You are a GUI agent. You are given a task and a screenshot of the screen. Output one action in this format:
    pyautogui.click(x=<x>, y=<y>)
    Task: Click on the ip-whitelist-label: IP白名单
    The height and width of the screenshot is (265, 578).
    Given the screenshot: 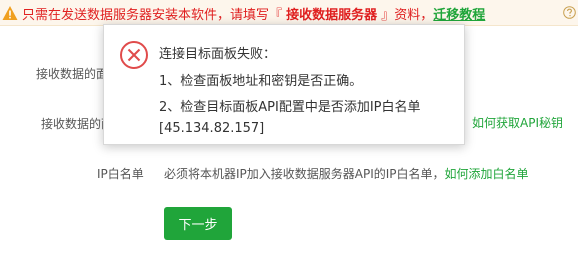 What is the action you would take?
    pyautogui.click(x=120, y=174)
    